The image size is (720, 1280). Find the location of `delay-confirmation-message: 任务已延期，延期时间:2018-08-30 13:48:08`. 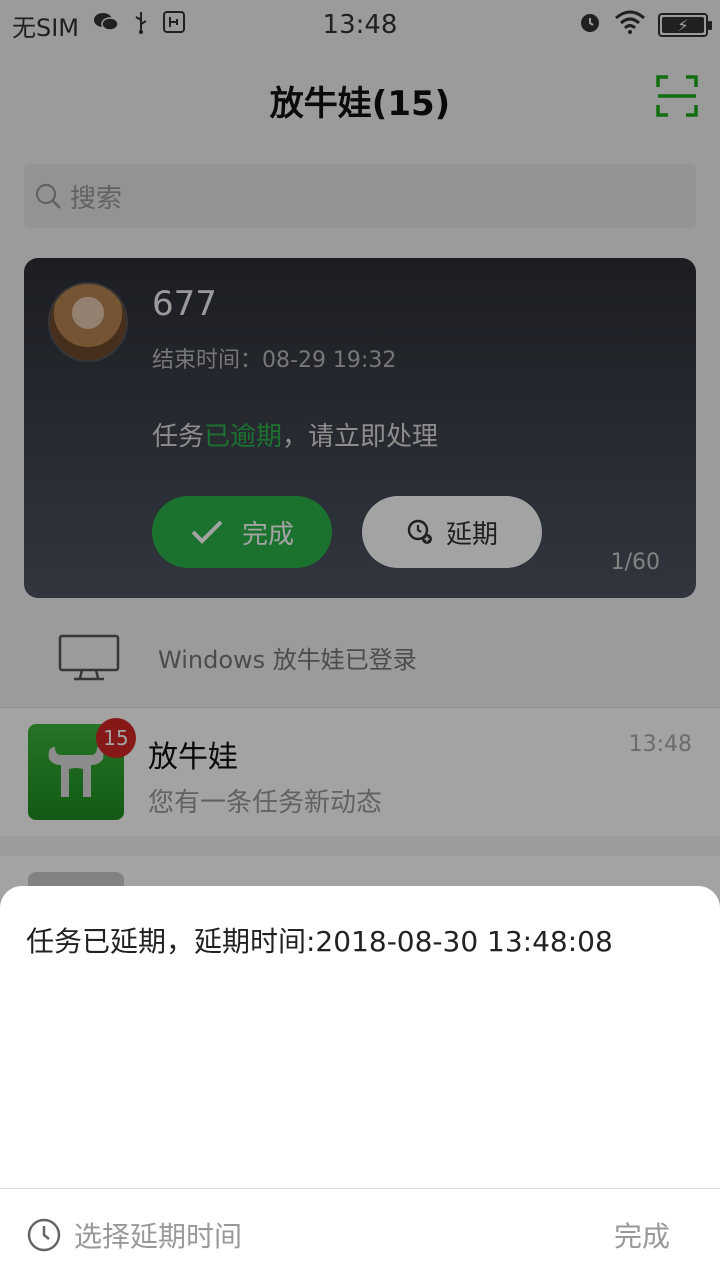

delay-confirmation-message: 任务已延期，延期时间:2018-08-30 13:48:08 is located at coordinates (319, 941).